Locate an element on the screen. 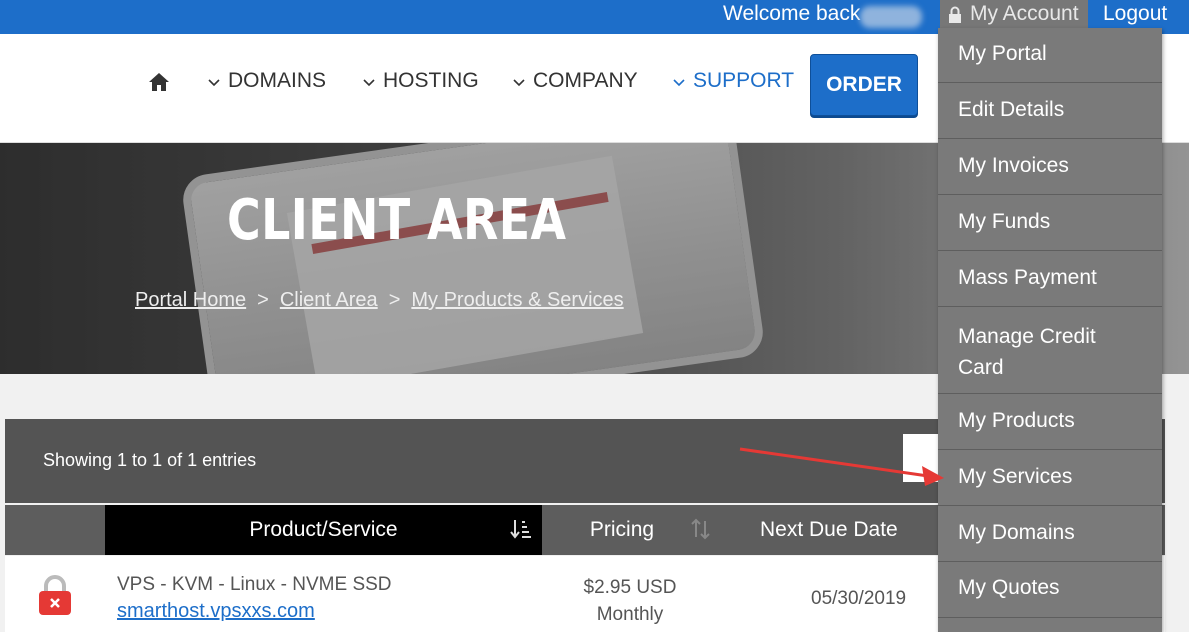 Image resolution: width=1189 pixels, height=632 pixels. menu-item-my-quotes: My Quotes is located at coordinates (1050, 590).